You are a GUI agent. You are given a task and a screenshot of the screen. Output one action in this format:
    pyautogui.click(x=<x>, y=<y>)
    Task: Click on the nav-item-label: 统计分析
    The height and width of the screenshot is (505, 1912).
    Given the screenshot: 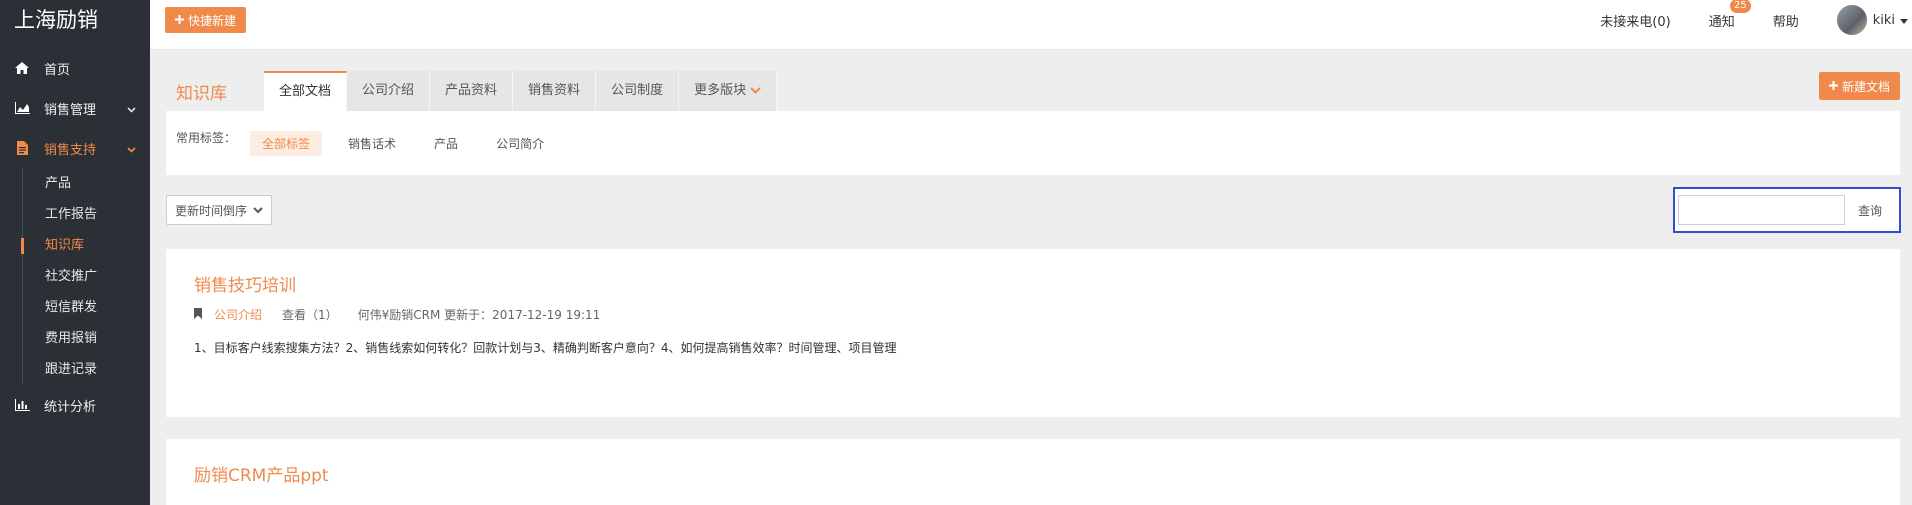 What is the action you would take?
    pyautogui.click(x=70, y=407)
    